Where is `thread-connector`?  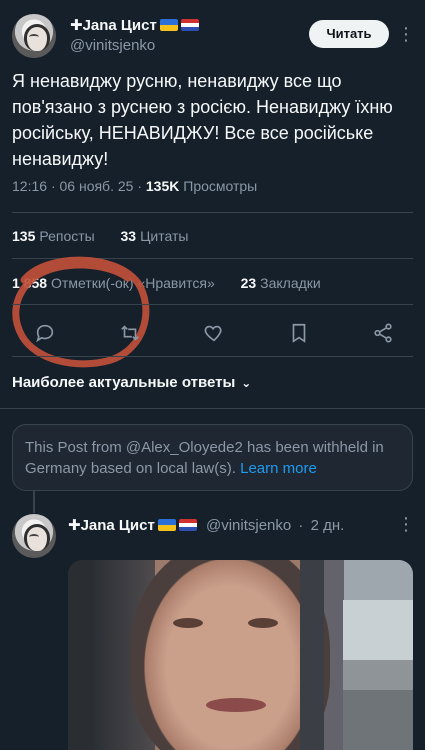 thread-connector is located at coordinates (34, 502).